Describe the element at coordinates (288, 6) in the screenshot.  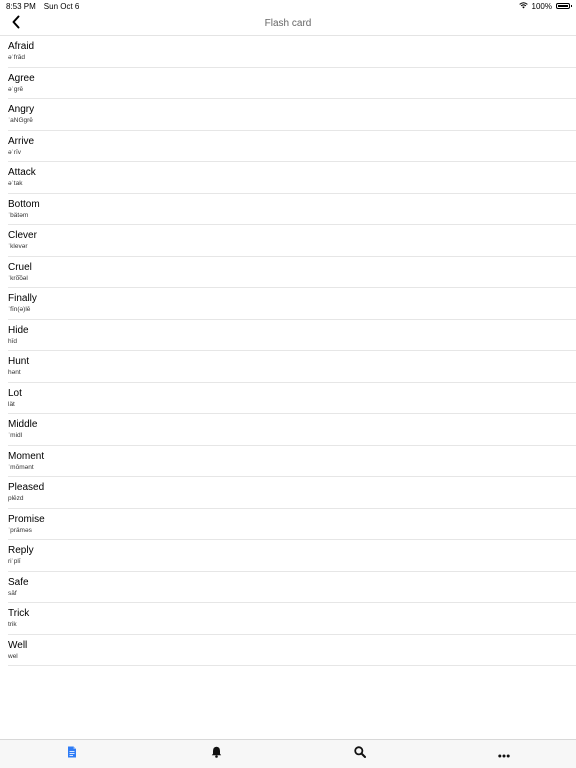
I see `status-bar: 8:53 PM Sun Oct 6 100%` at that location.